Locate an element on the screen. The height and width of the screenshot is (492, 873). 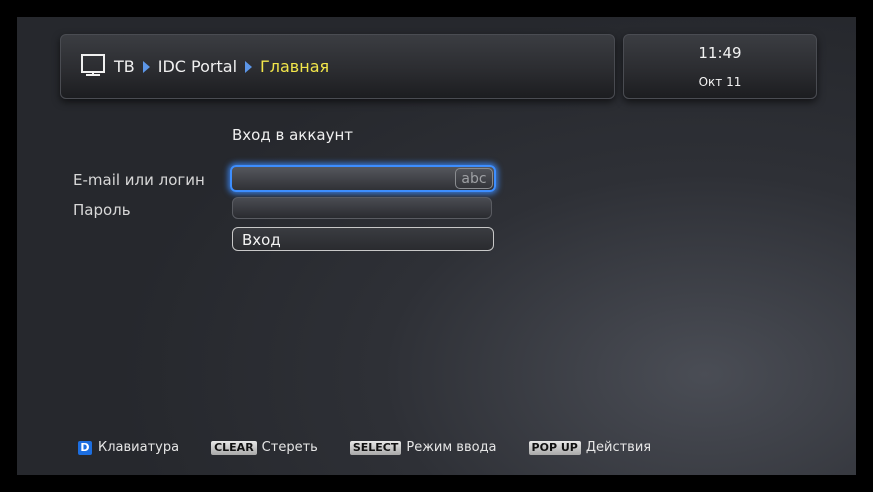
clock-date: Окт 11 is located at coordinates (720, 82).